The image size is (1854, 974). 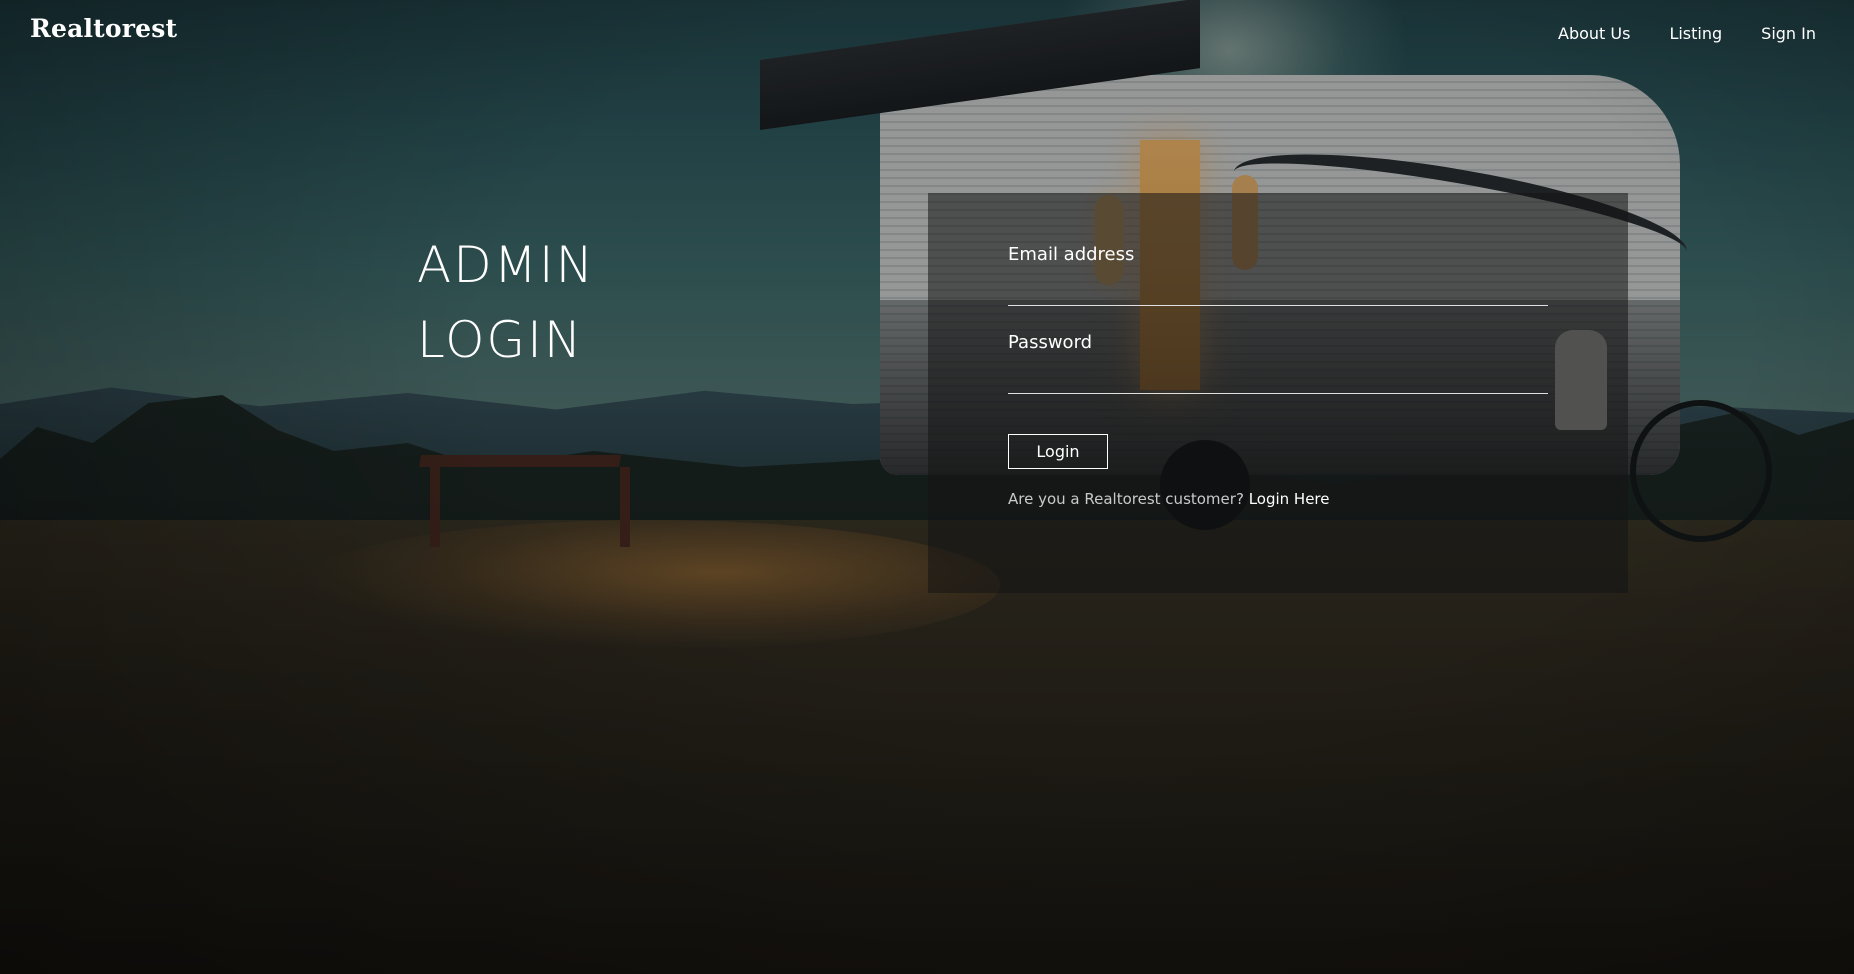 I want to click on top-nav: About Us Listing Sign In, so click(x=1687, y=33).